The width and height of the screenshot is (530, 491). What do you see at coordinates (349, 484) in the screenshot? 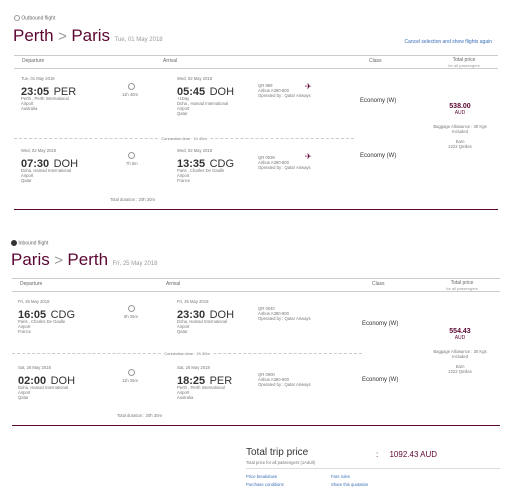
I see `share-quotation-link: Share this quotation` at bounding box center [349, 484].